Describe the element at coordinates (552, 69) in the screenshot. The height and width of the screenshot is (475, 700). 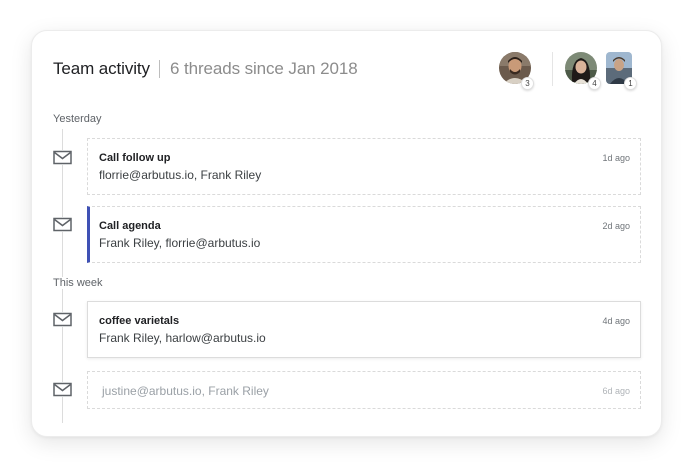
I see `avatar-group-divider` at that location.